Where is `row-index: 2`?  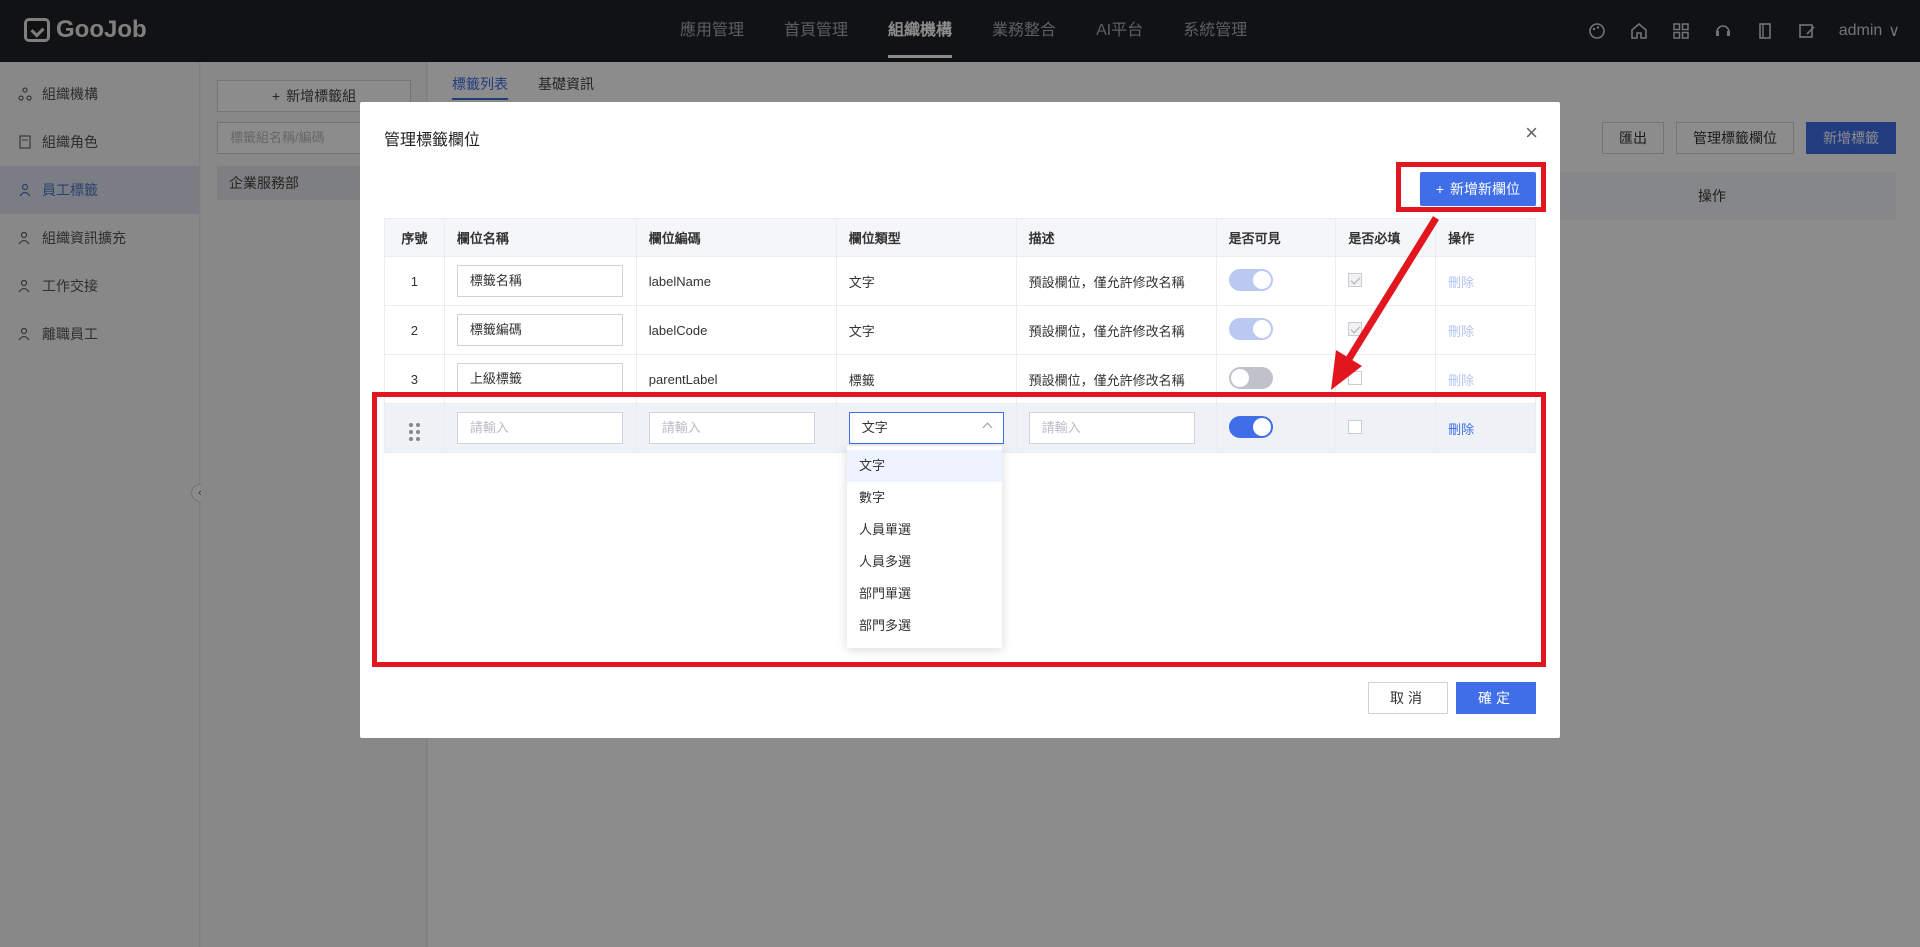
row-index: 2 is located at coordinates (414, 330).